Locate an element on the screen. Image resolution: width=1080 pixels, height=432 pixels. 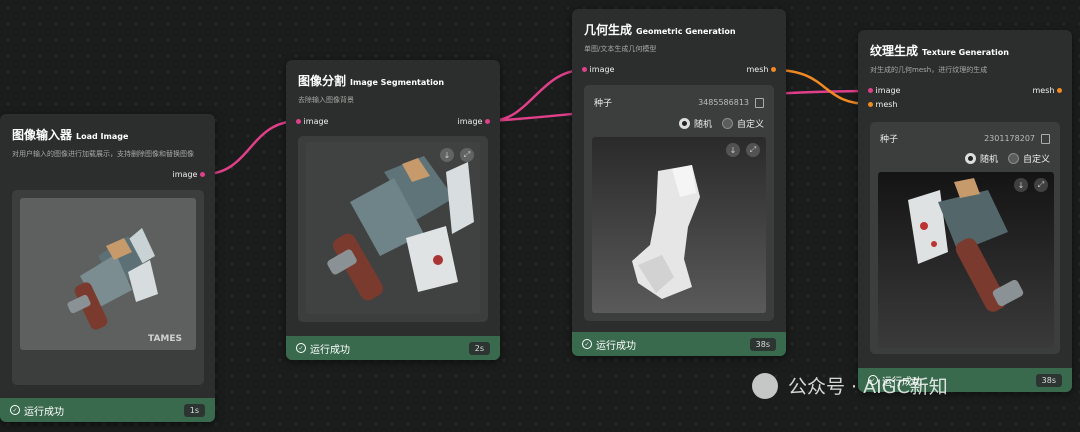
input-image: TAMES is located at coordinates (108, 274).